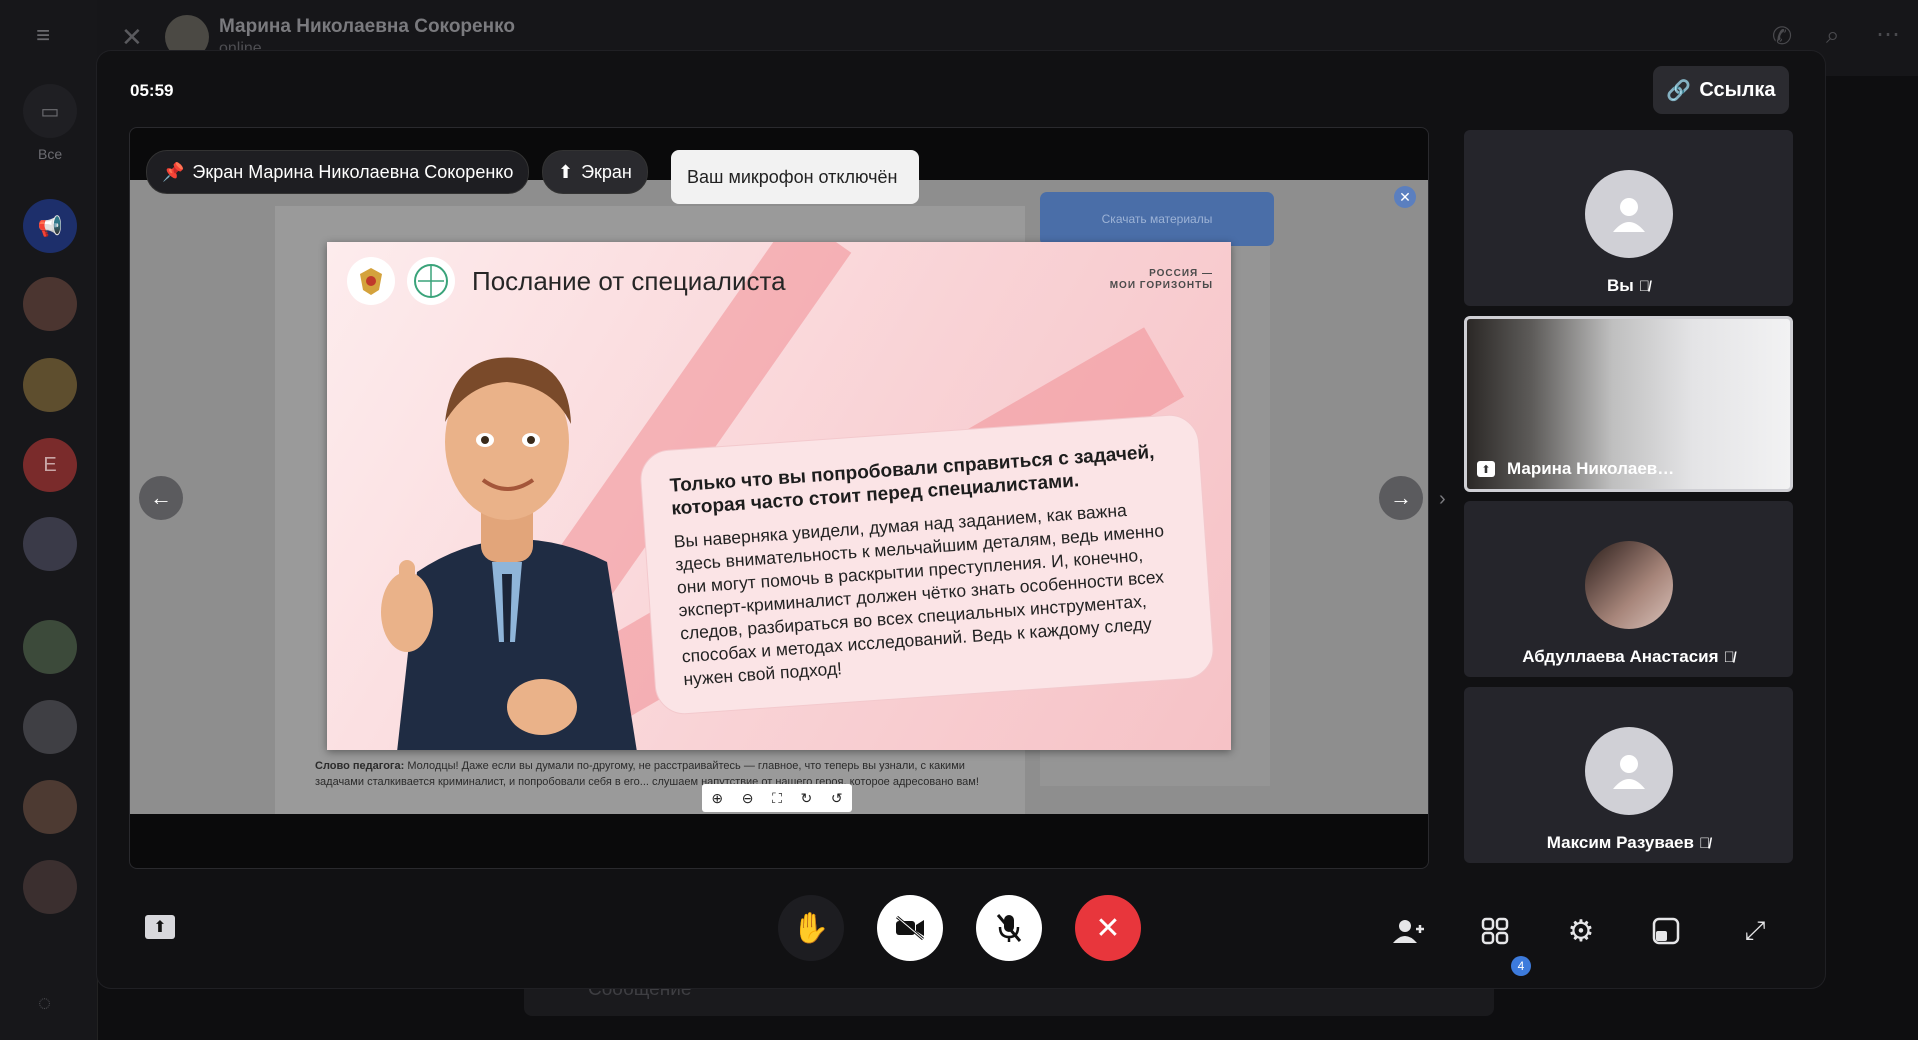 The image size is (1918, 1040). What do you see at coordinates (1401, 498) in the screenshot?
I see `next-arrow-icon: →` at bounding box center [1401, 498].